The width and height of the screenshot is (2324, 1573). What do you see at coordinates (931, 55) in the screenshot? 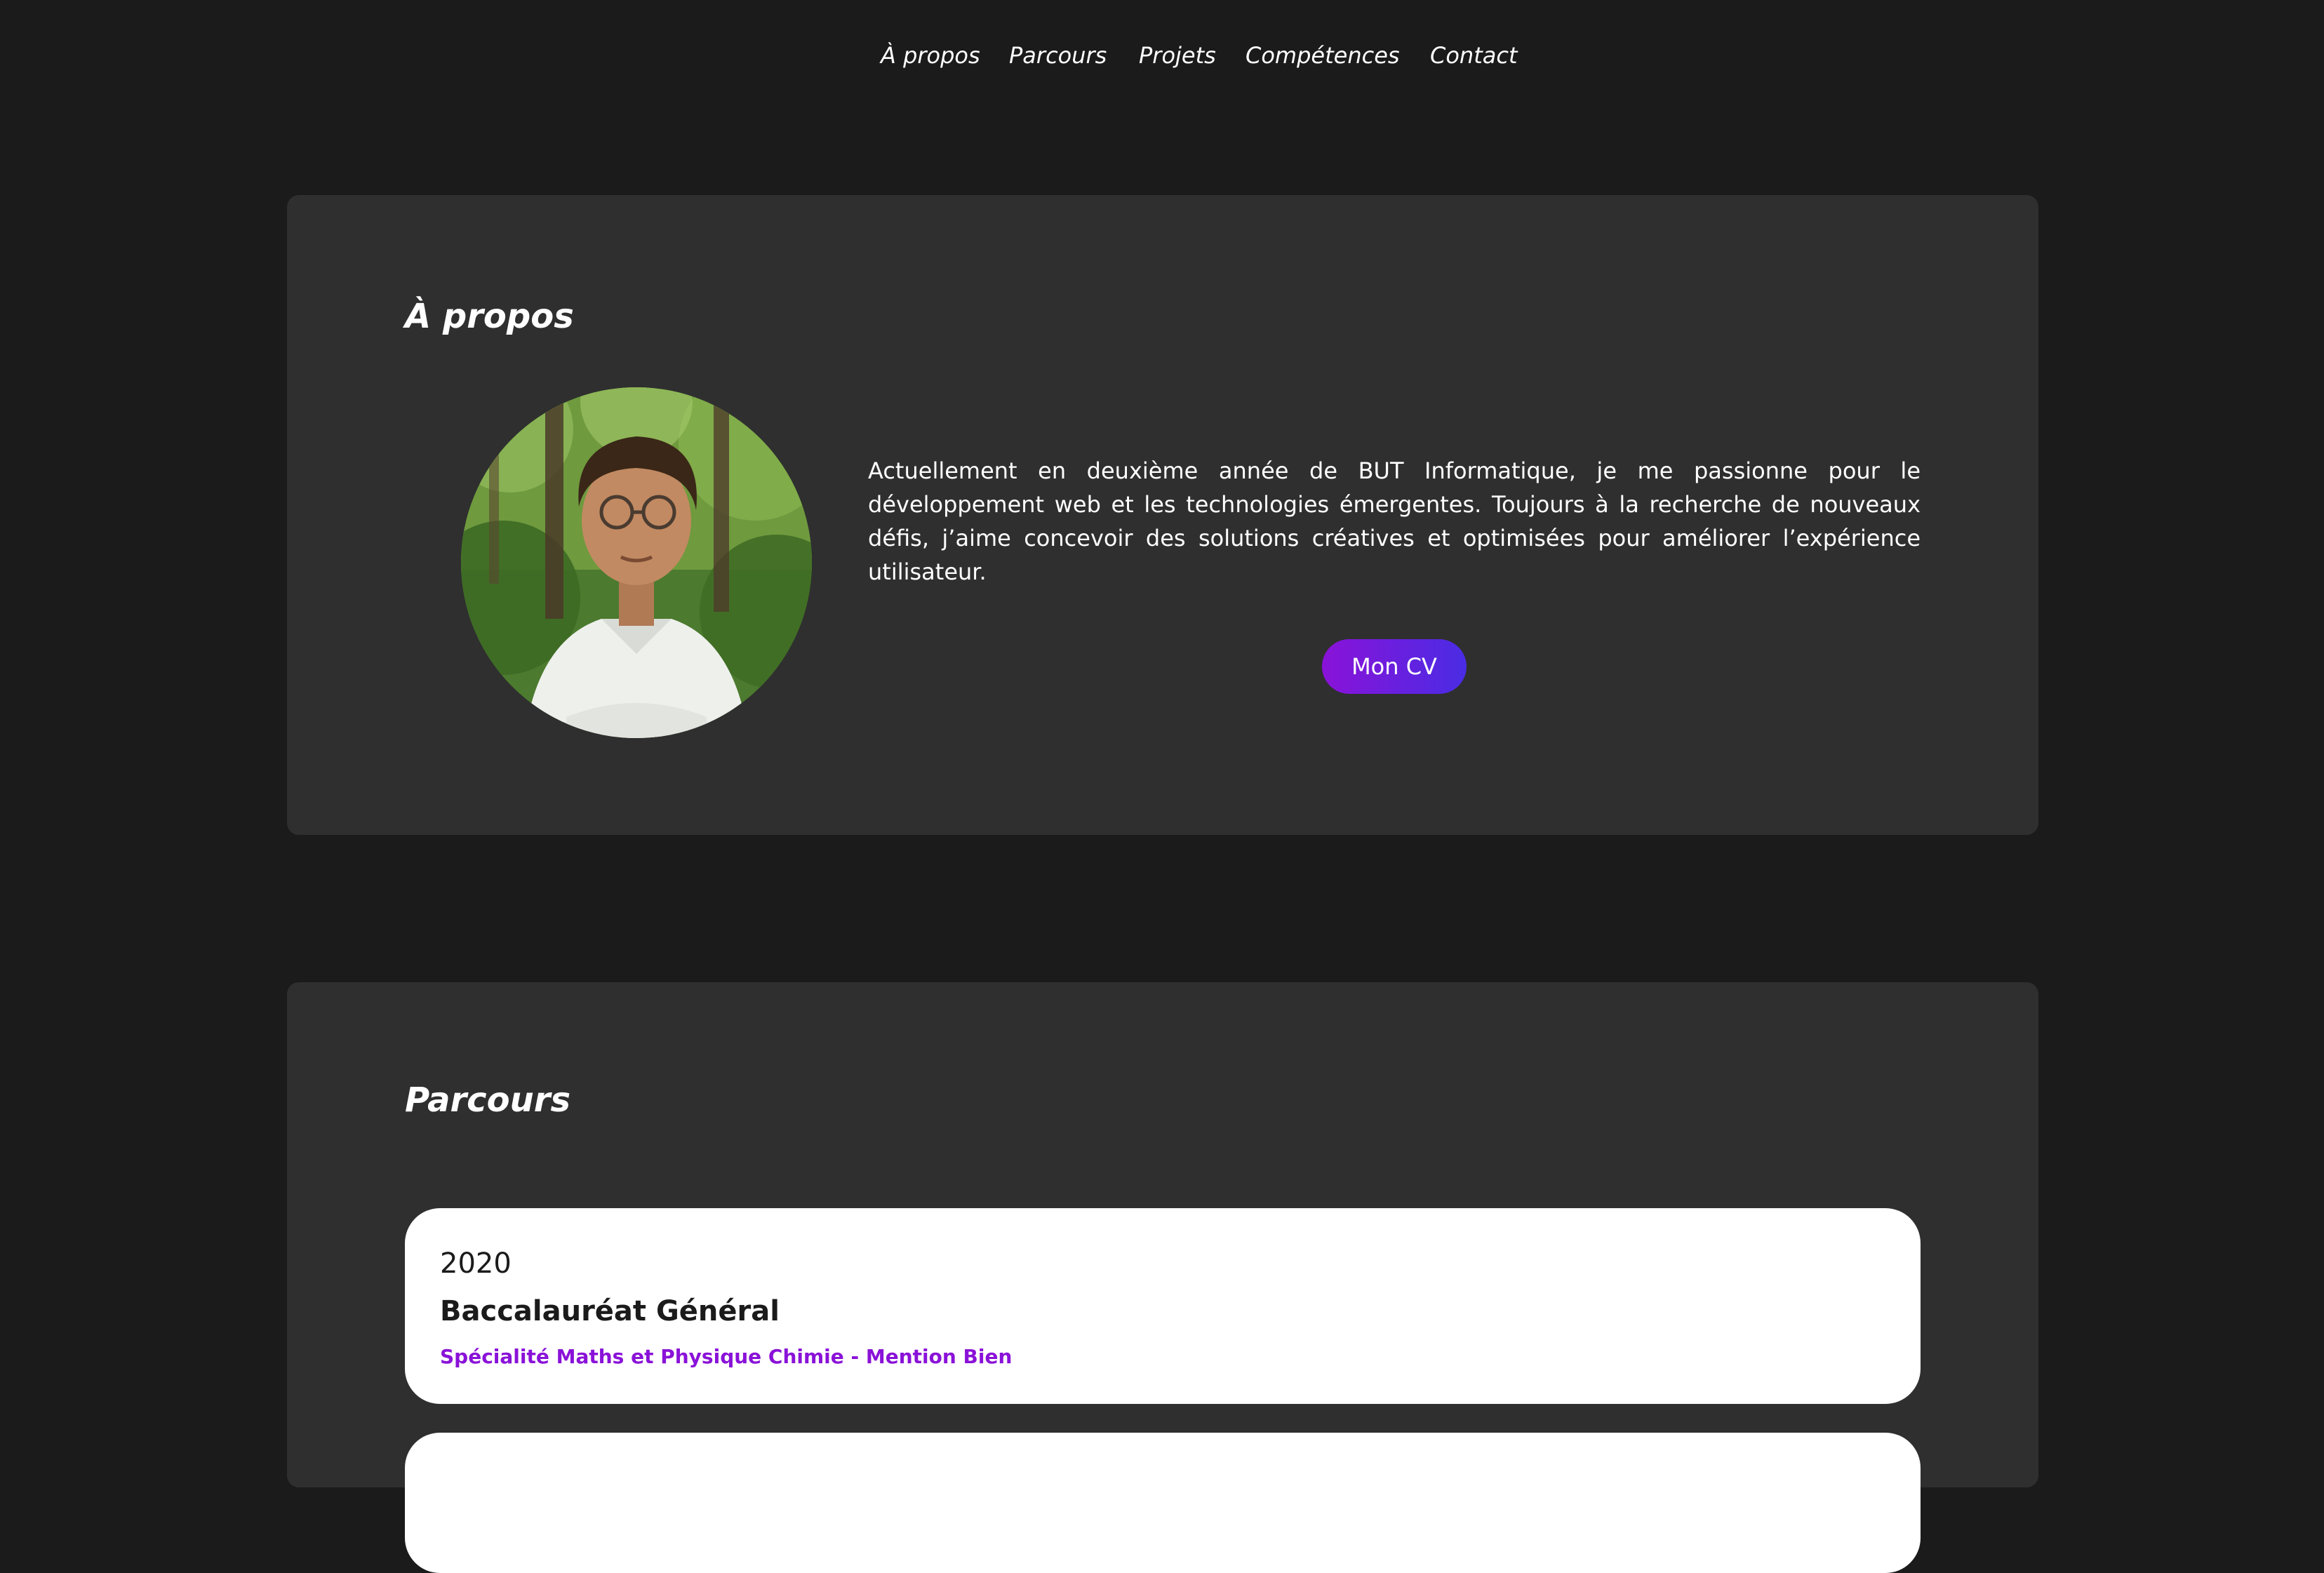
I see `nav-link-a-propos: À propos` at bounding box center [931, 55].